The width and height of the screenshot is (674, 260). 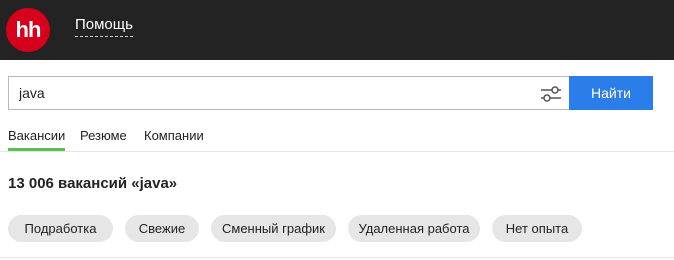 What do you see at coordinates (174, 135) in the screenshot?
I see `tab-companies: Компании` at bounding box center [174, 135].